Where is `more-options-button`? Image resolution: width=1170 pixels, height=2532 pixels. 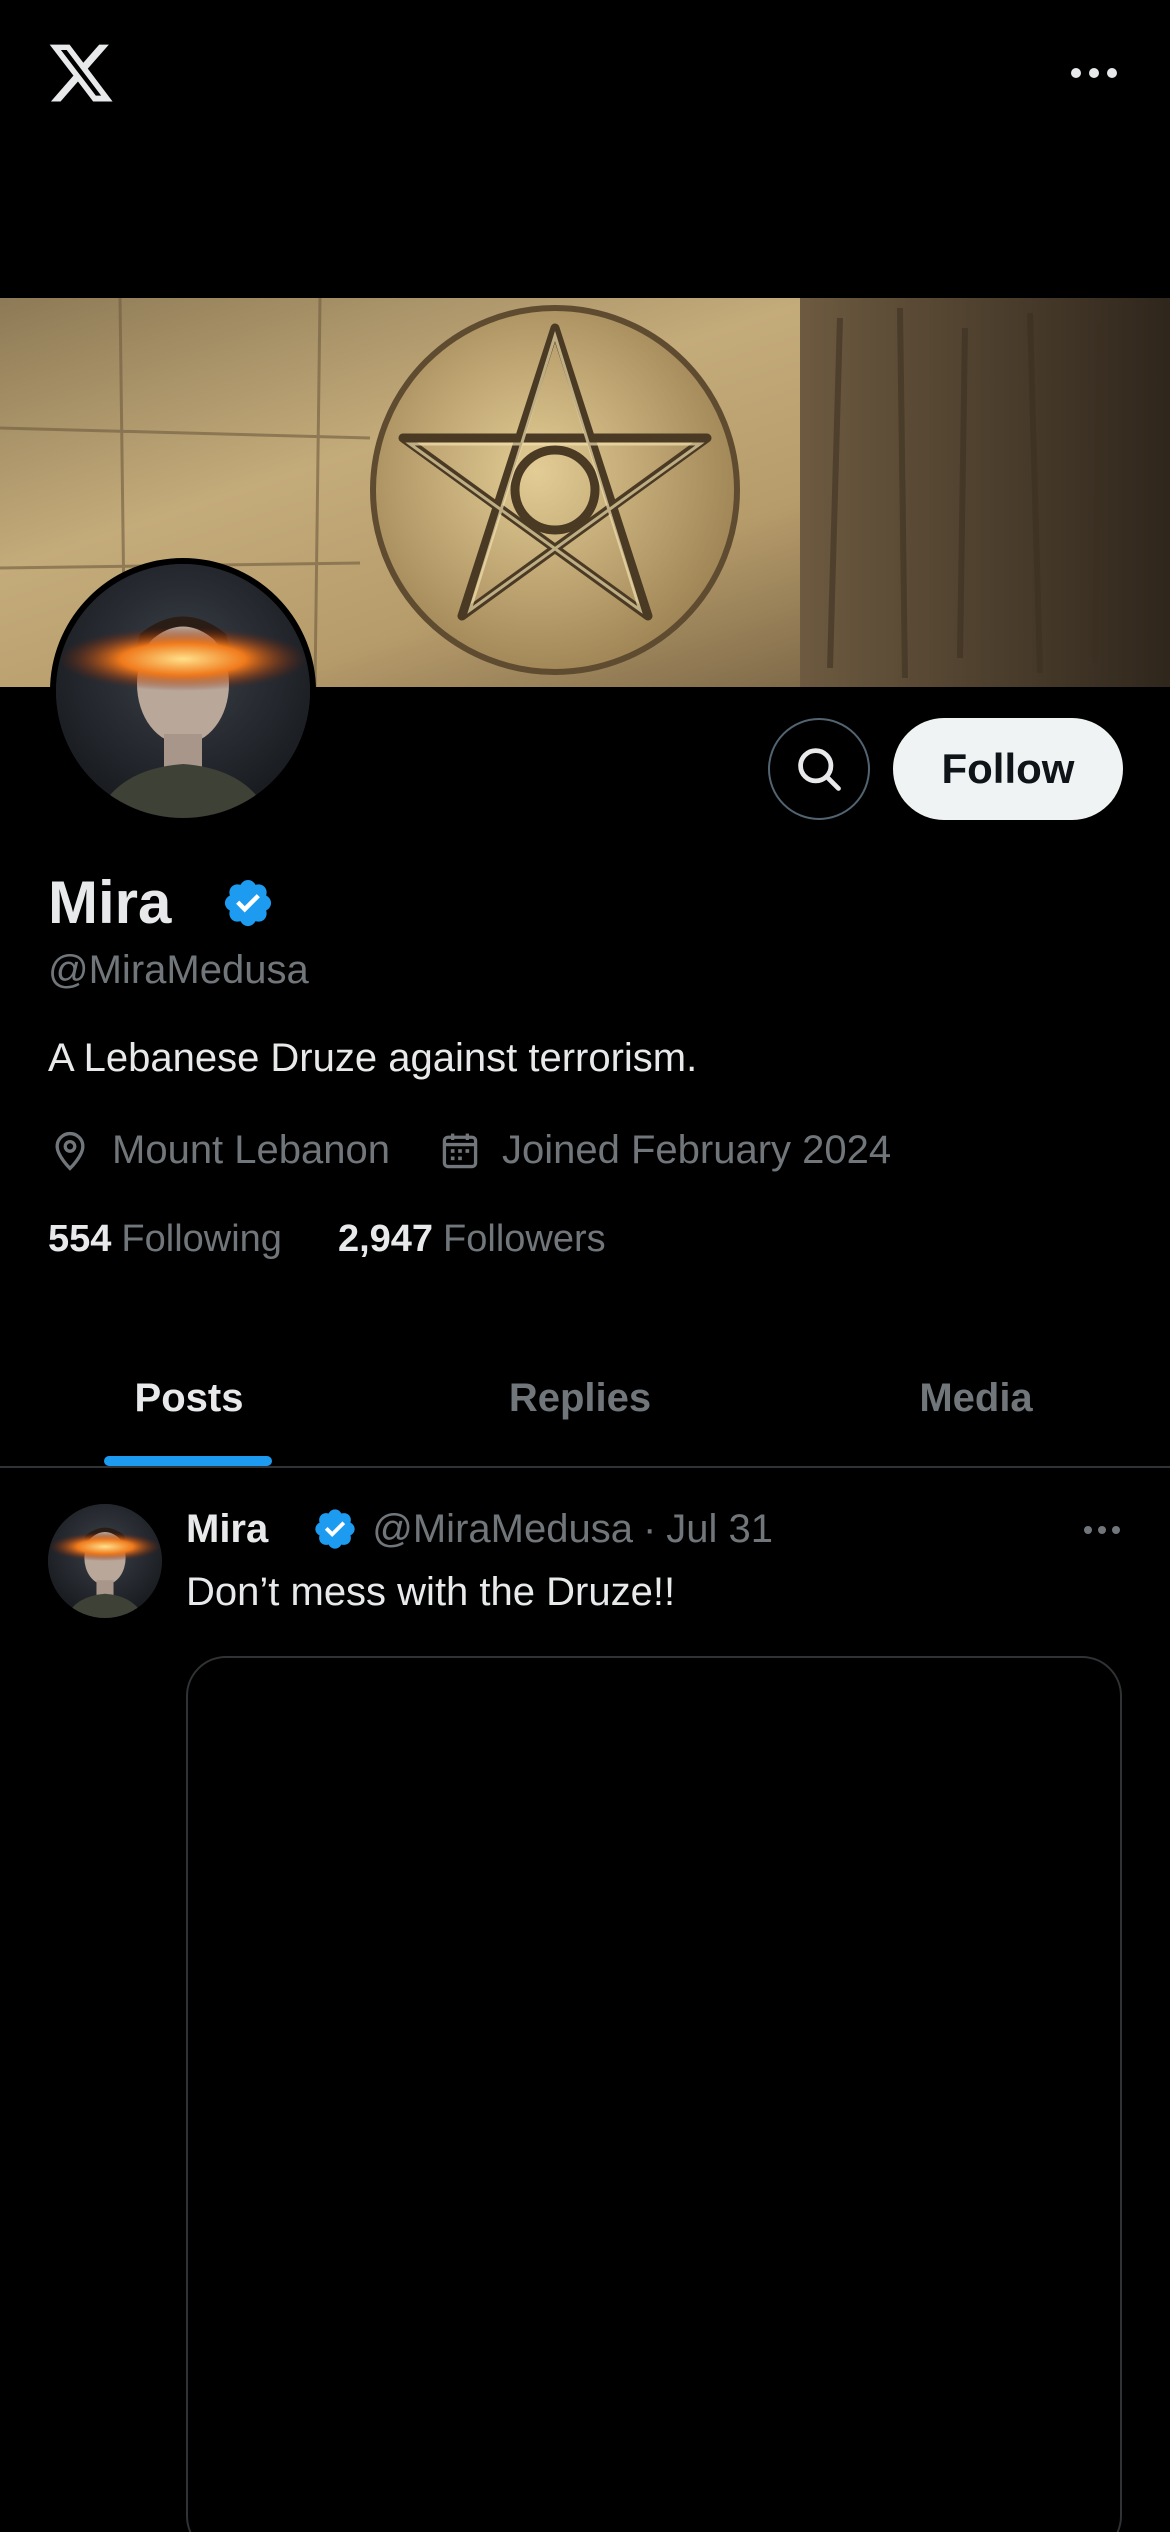 more-options-button is located at coordinates (1094, 73).